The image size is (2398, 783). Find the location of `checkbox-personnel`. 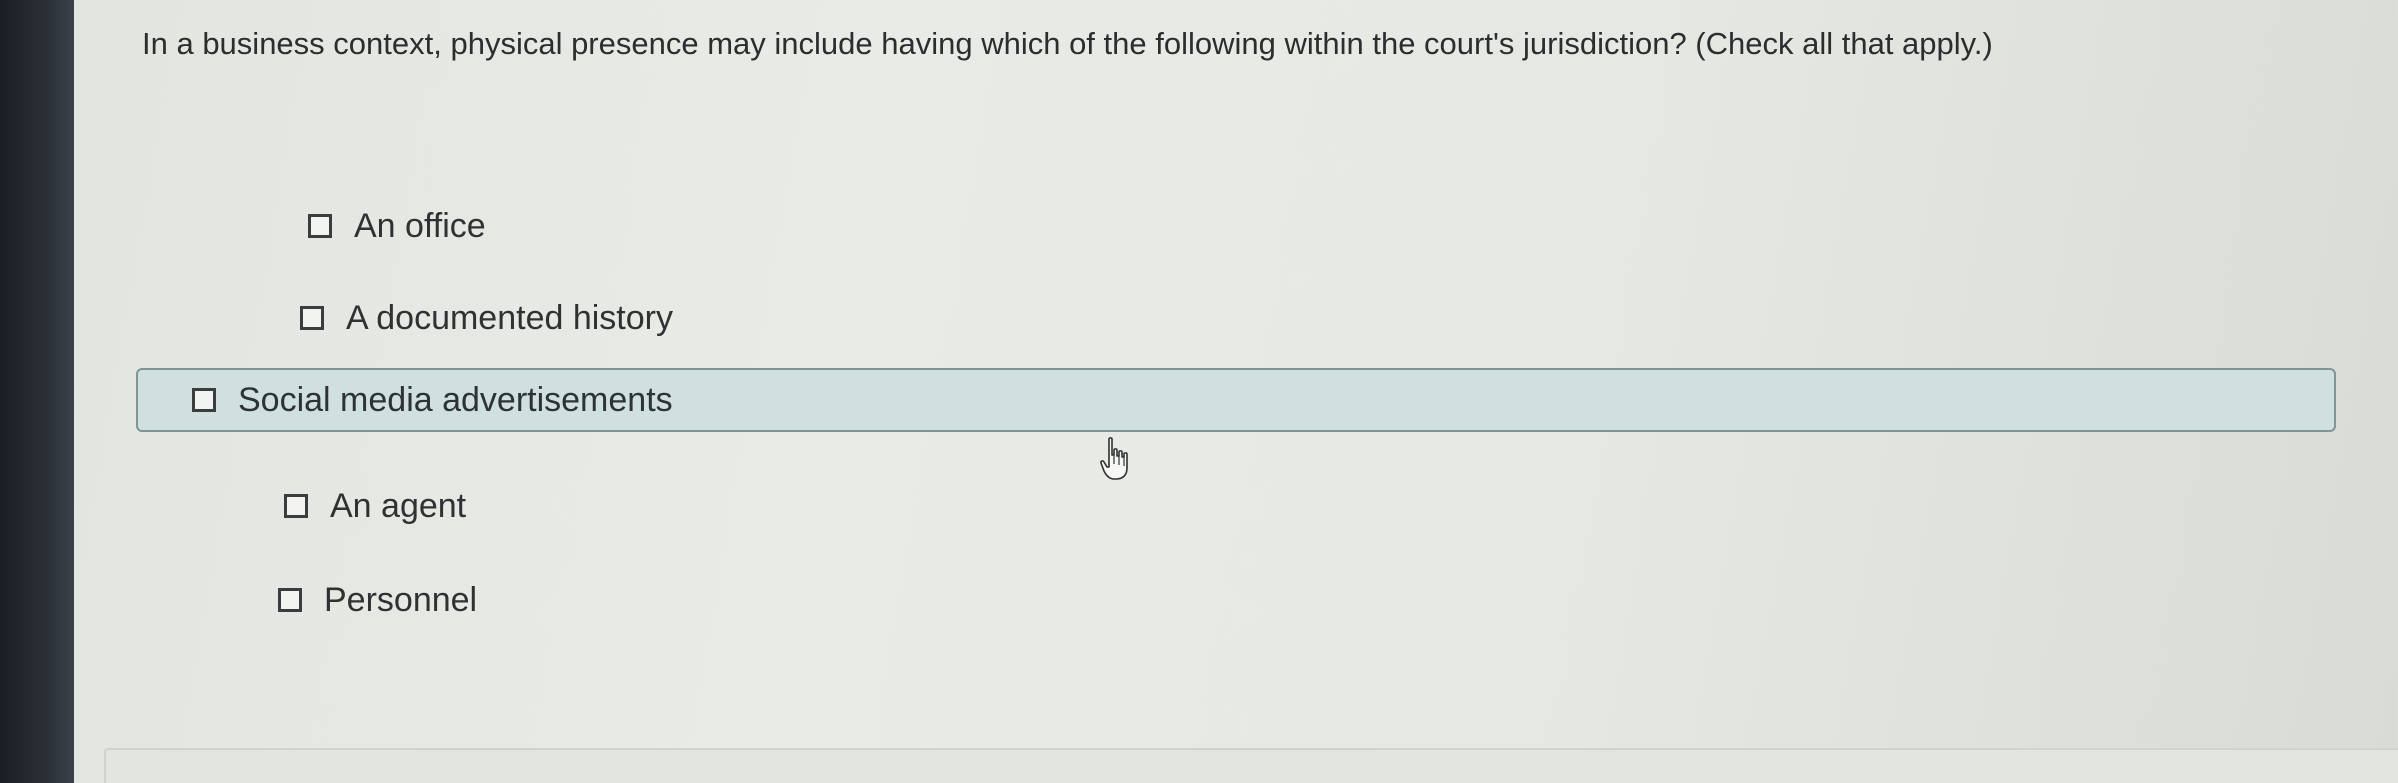

checkbox-personnel is located at coordinates (290, 600).